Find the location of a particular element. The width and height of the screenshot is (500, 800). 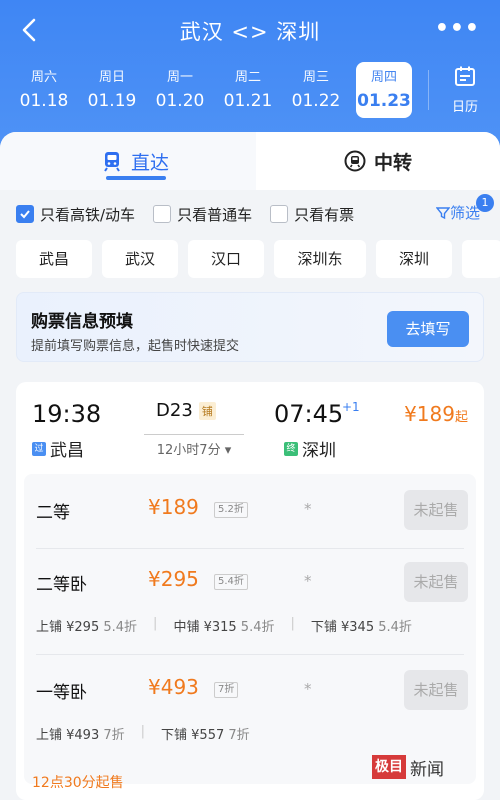

departure-station-name: 武昌 is located at coordinates (67, 451).